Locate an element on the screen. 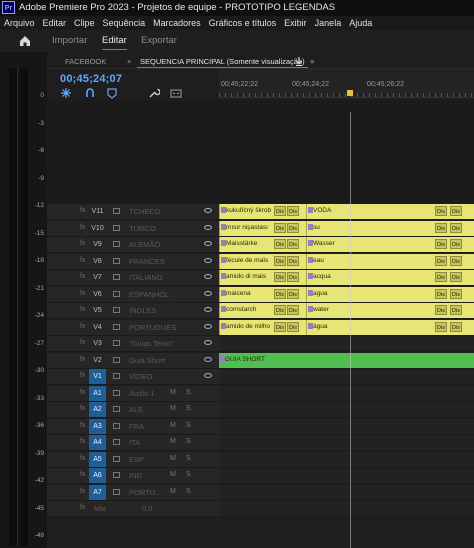  menu-janela: Janela is located at coordinates (328, 23).